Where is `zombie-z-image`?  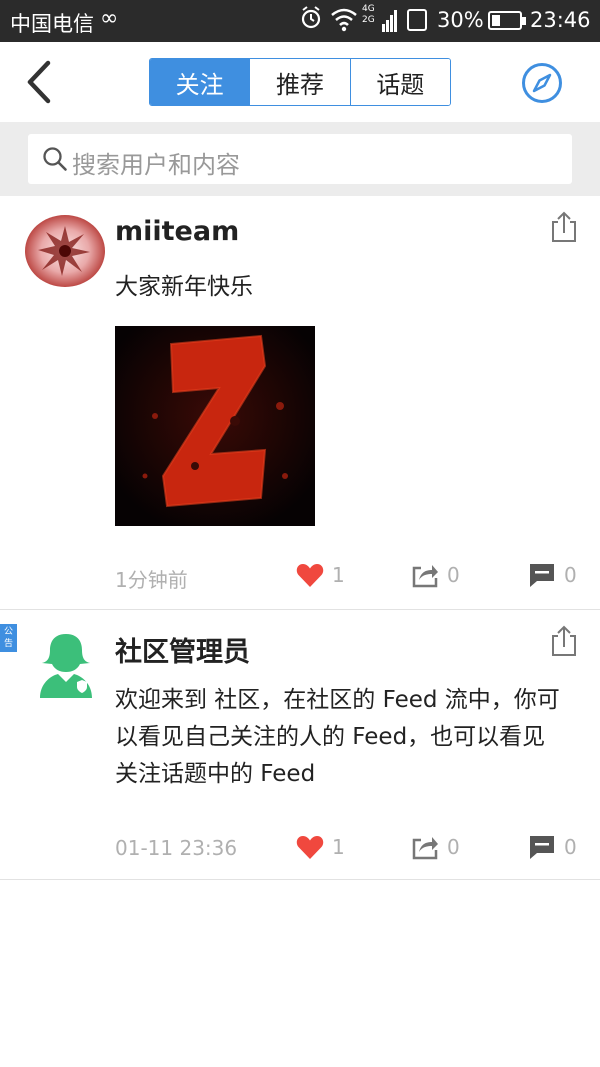 zombie-z-image is located at coordinates (215, 426).